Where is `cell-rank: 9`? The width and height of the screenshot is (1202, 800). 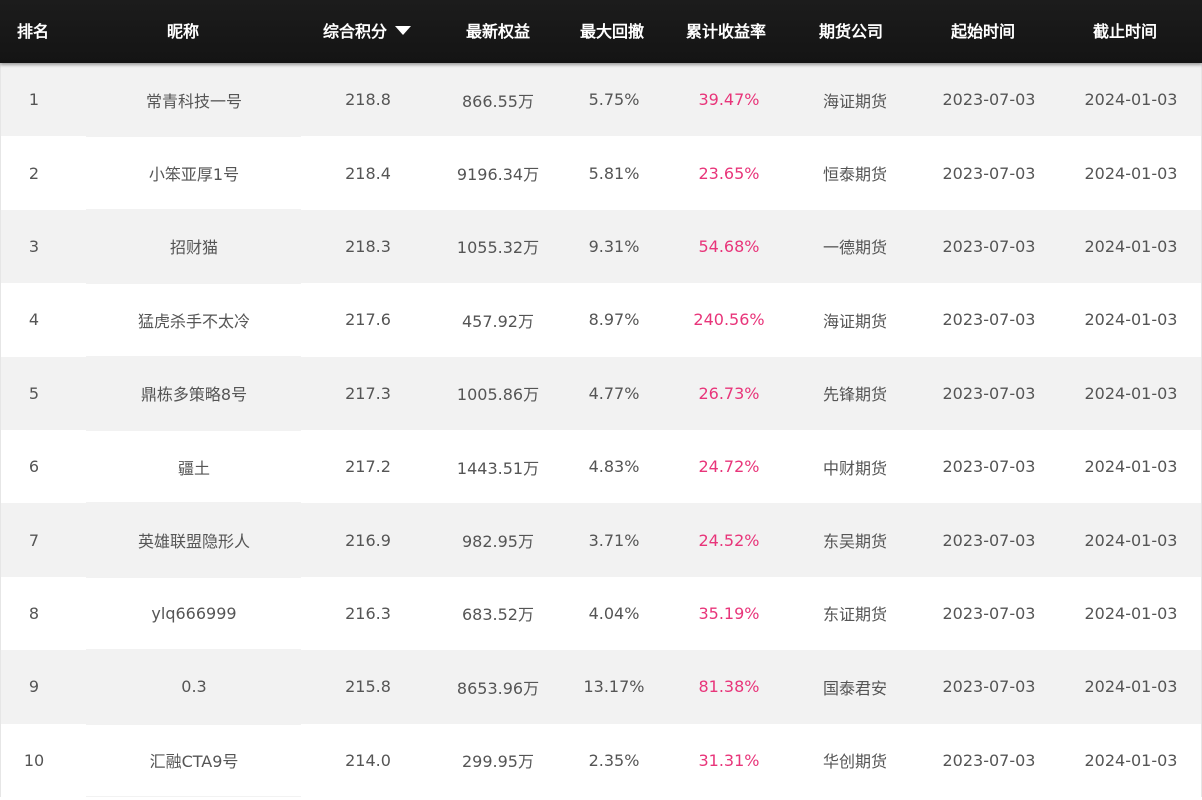
cell-rank: 9 is located at coordinates (34, 687).